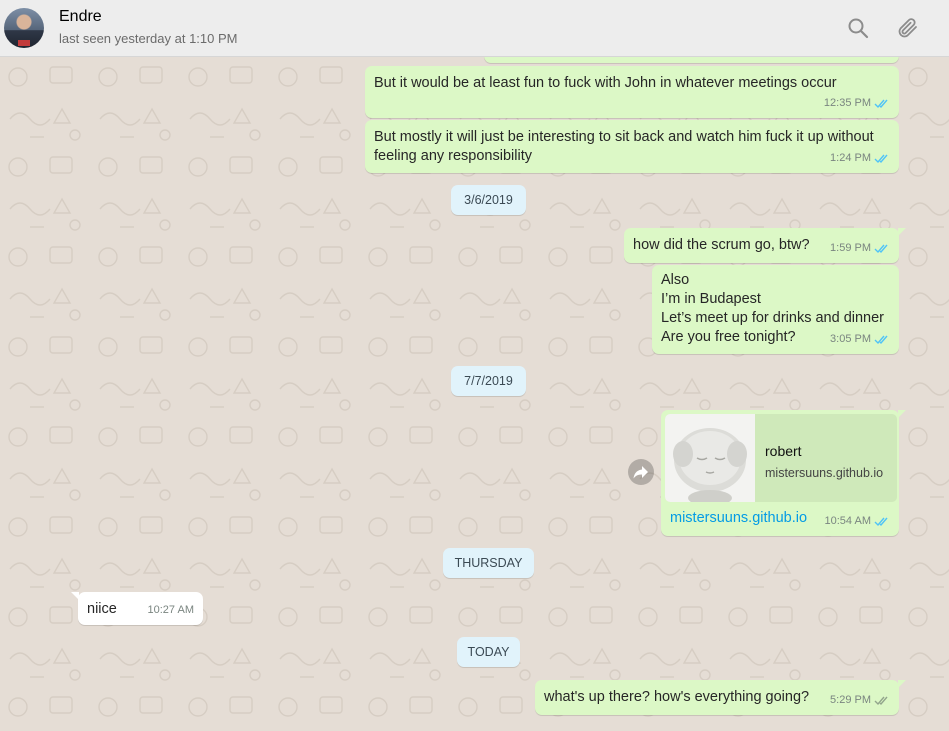  Describe the element at coordinates (858, 28) in the screenshot. I see `search-icon` at that location.